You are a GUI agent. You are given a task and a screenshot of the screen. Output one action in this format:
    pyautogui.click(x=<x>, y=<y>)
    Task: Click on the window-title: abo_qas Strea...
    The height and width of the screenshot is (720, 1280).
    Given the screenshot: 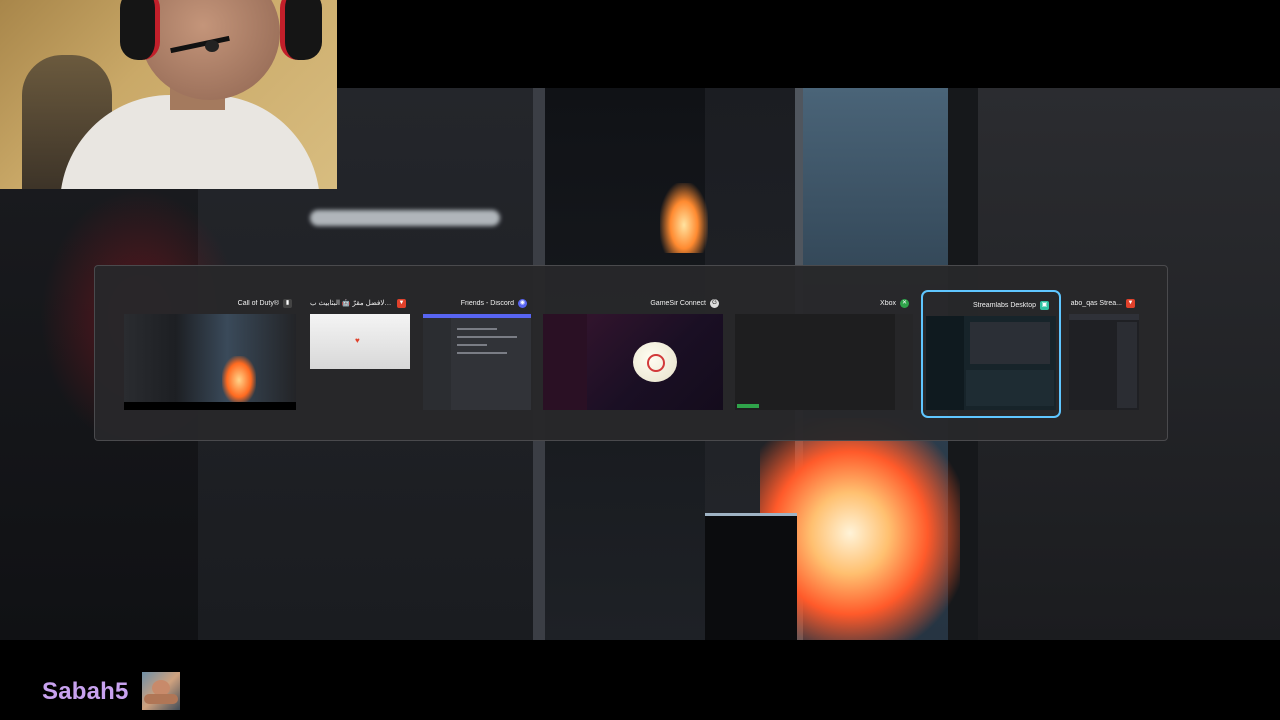 What is the action you would take?
    pyautogui.click(x=1096, y=303)
    